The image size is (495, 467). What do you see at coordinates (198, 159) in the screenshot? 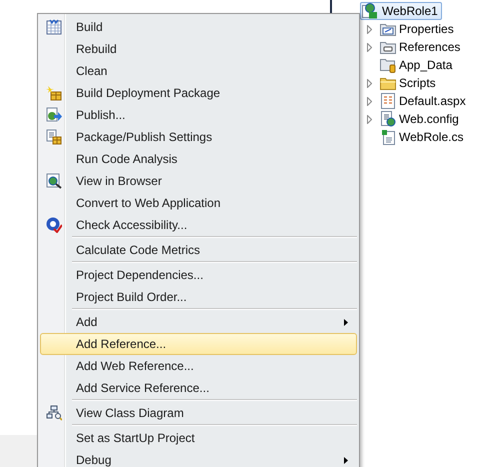
I see `menu-item: Run Code Analysis` at bounding box center [198, 159].